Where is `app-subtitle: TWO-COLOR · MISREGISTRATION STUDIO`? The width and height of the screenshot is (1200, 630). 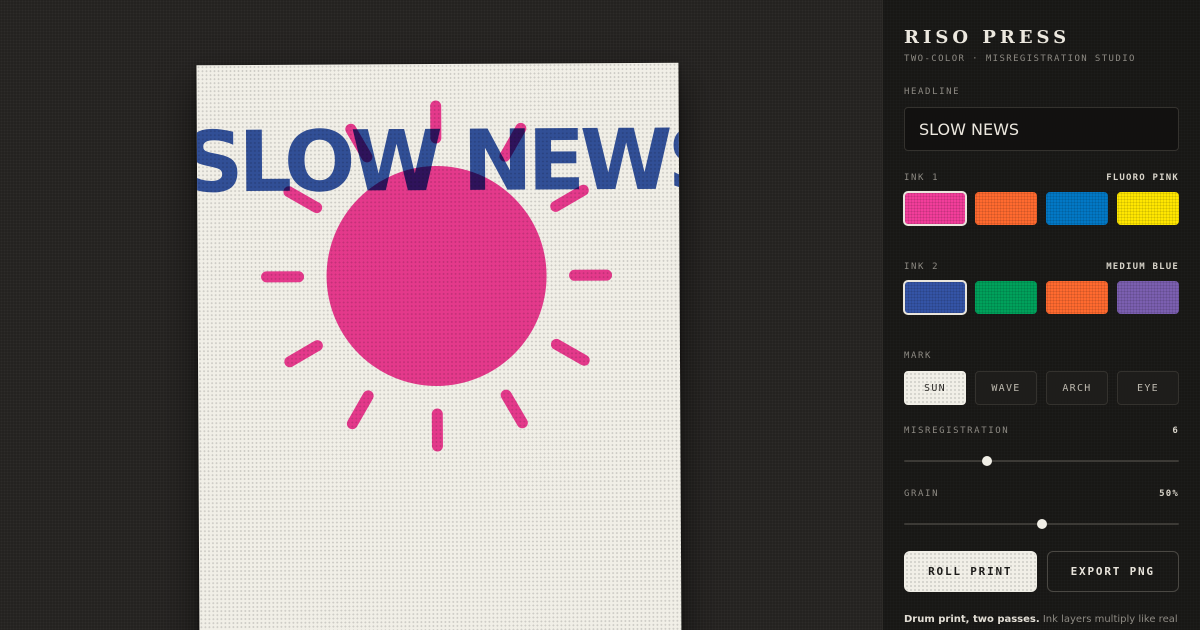
app-subtitle: TWO-COLOR · MISREGISTRATION STUDIO is located at coordinates (1020, 59).